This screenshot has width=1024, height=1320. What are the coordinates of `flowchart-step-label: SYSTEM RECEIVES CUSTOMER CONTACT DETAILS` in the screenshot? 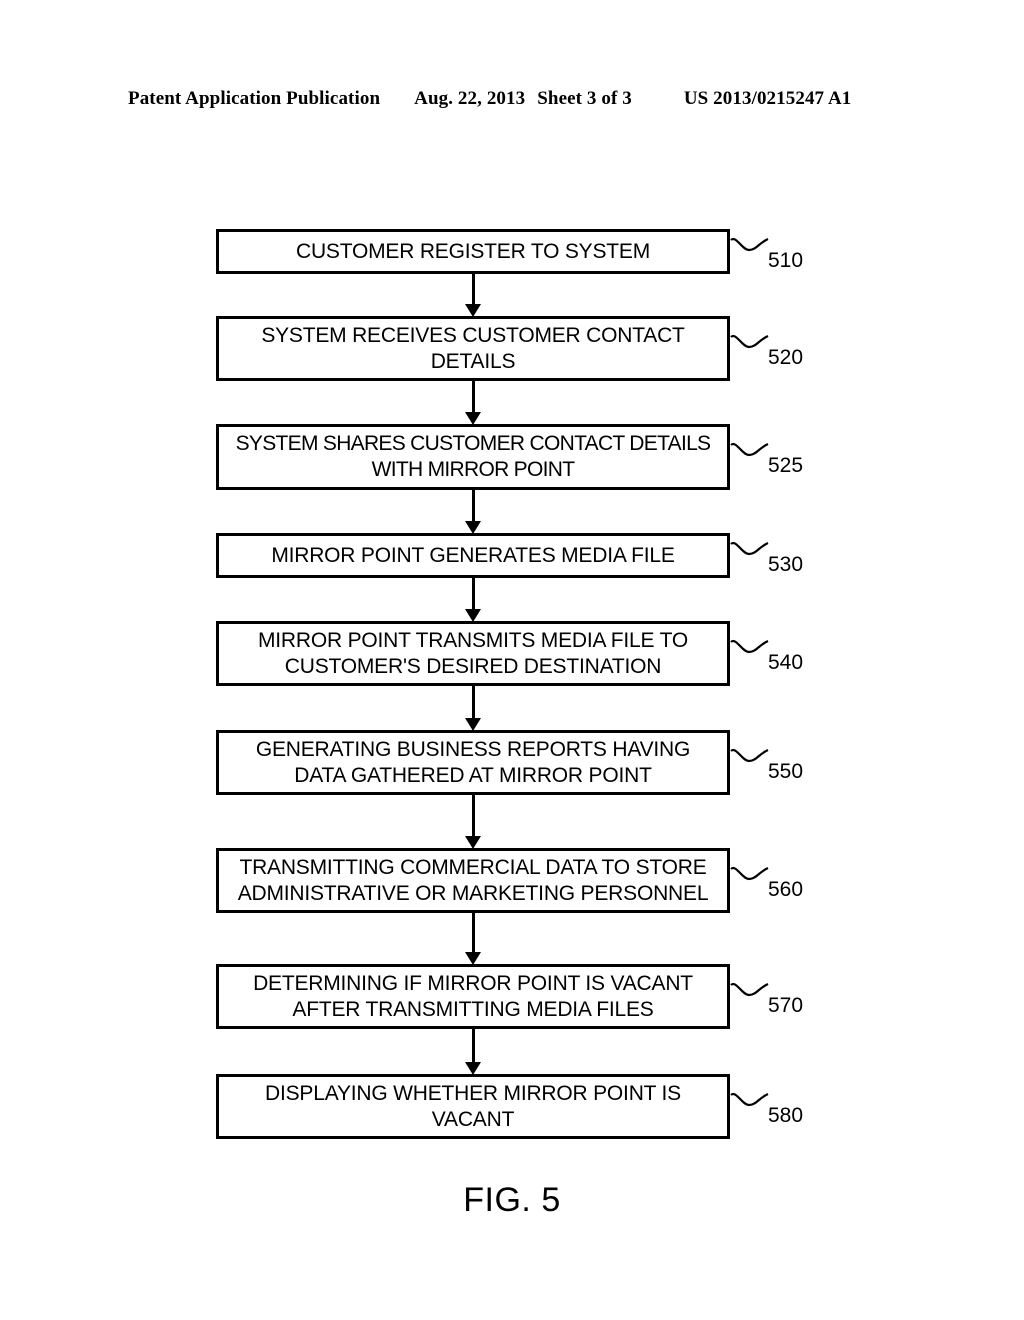 It's located at (473, 348).